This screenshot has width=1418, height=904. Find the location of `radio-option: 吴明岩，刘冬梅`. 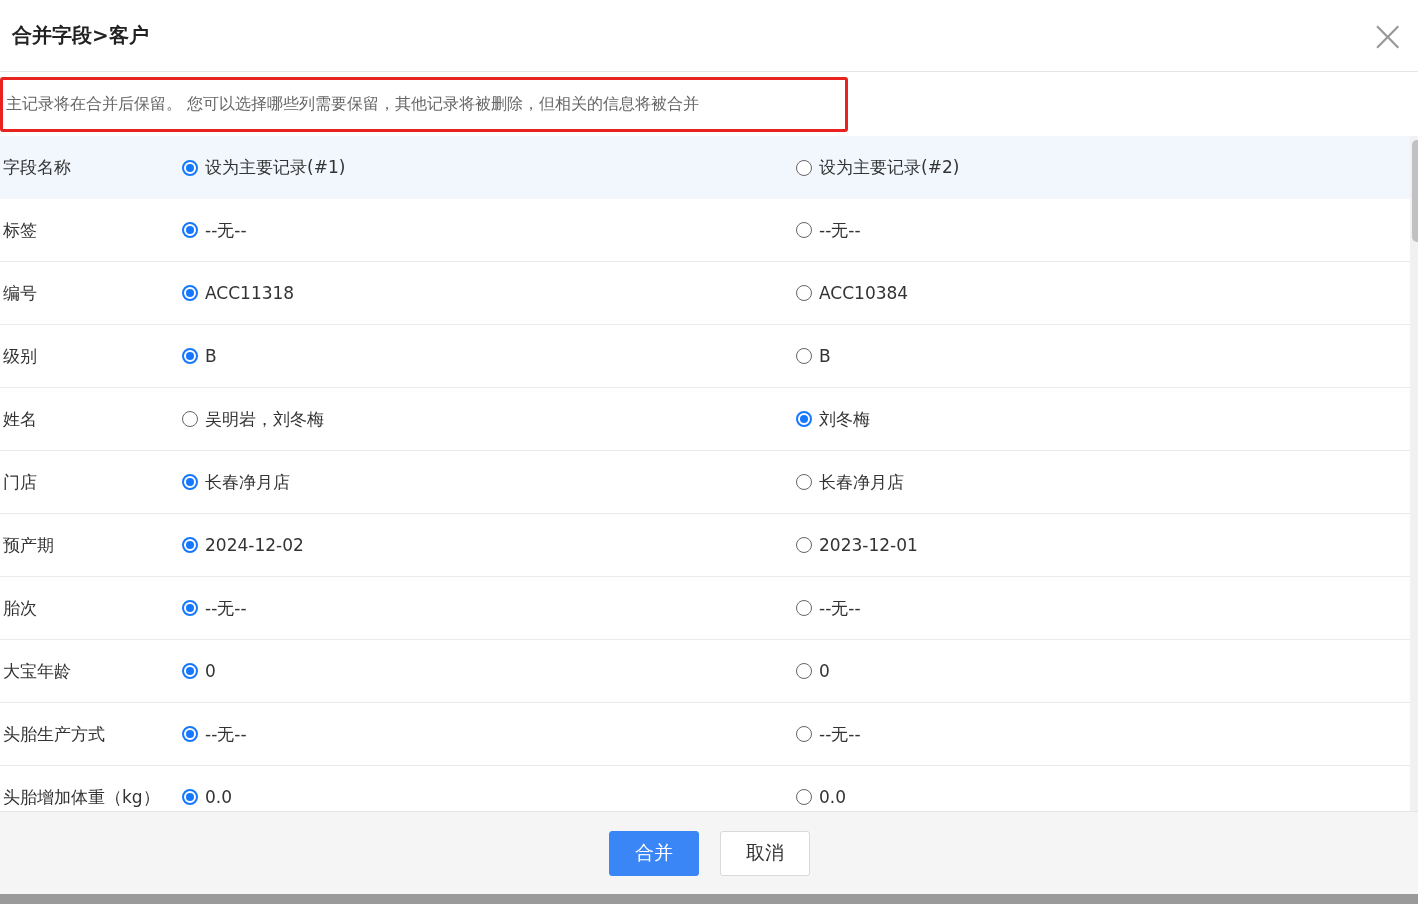

radio-option: 吴明岩，刘冬梅 is located at coordinates (489, 419).